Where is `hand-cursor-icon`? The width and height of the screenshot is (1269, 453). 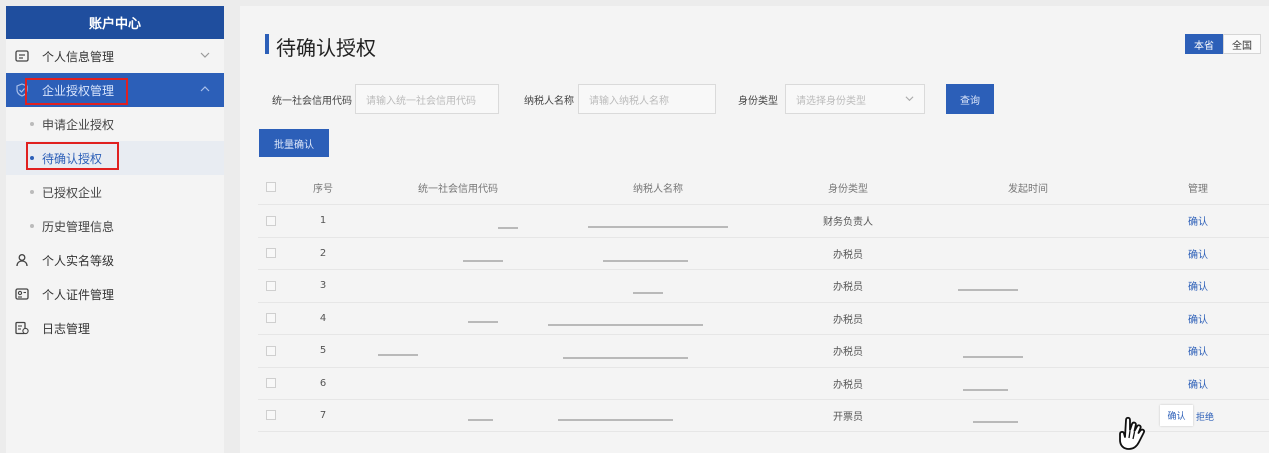 hand-cursor-icon is located at coordinates (1132, 433).